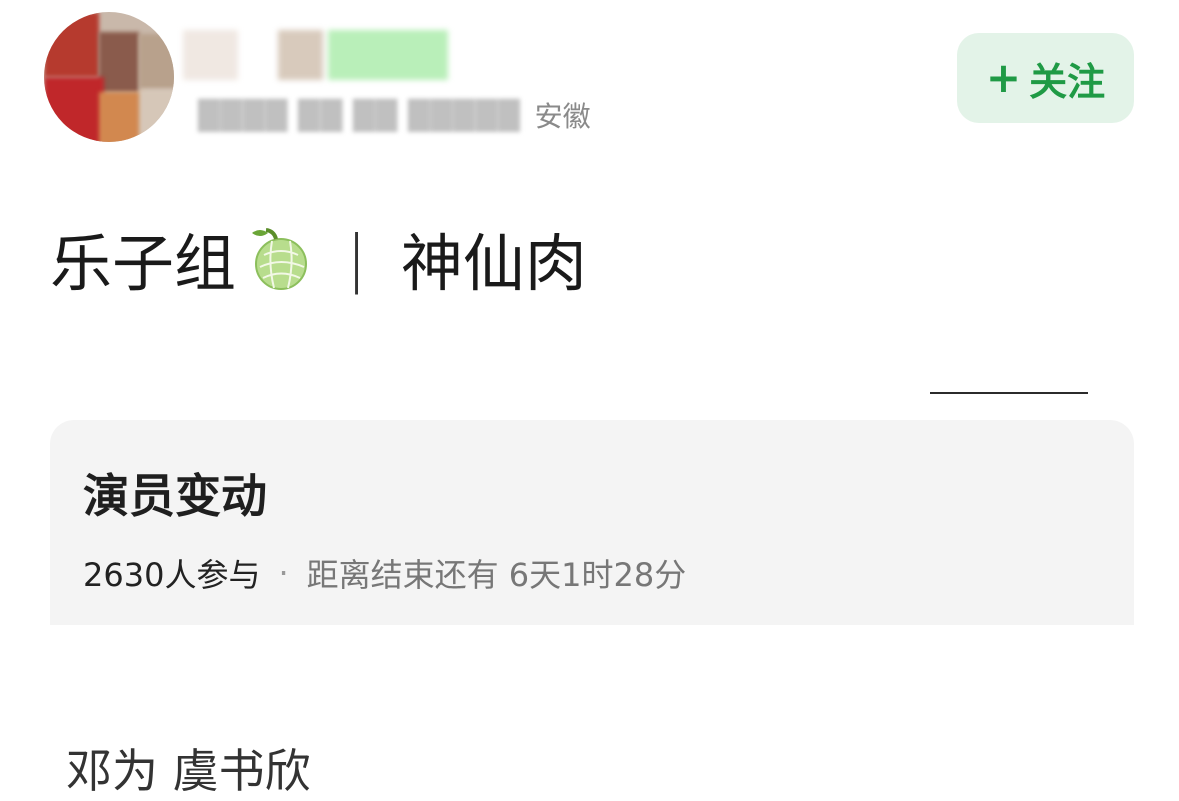 The height and width of the screenshot is (801, 1179). Describe the element at coordinates (323, 55) in the screenshot. I see `username-blurred` at that location.